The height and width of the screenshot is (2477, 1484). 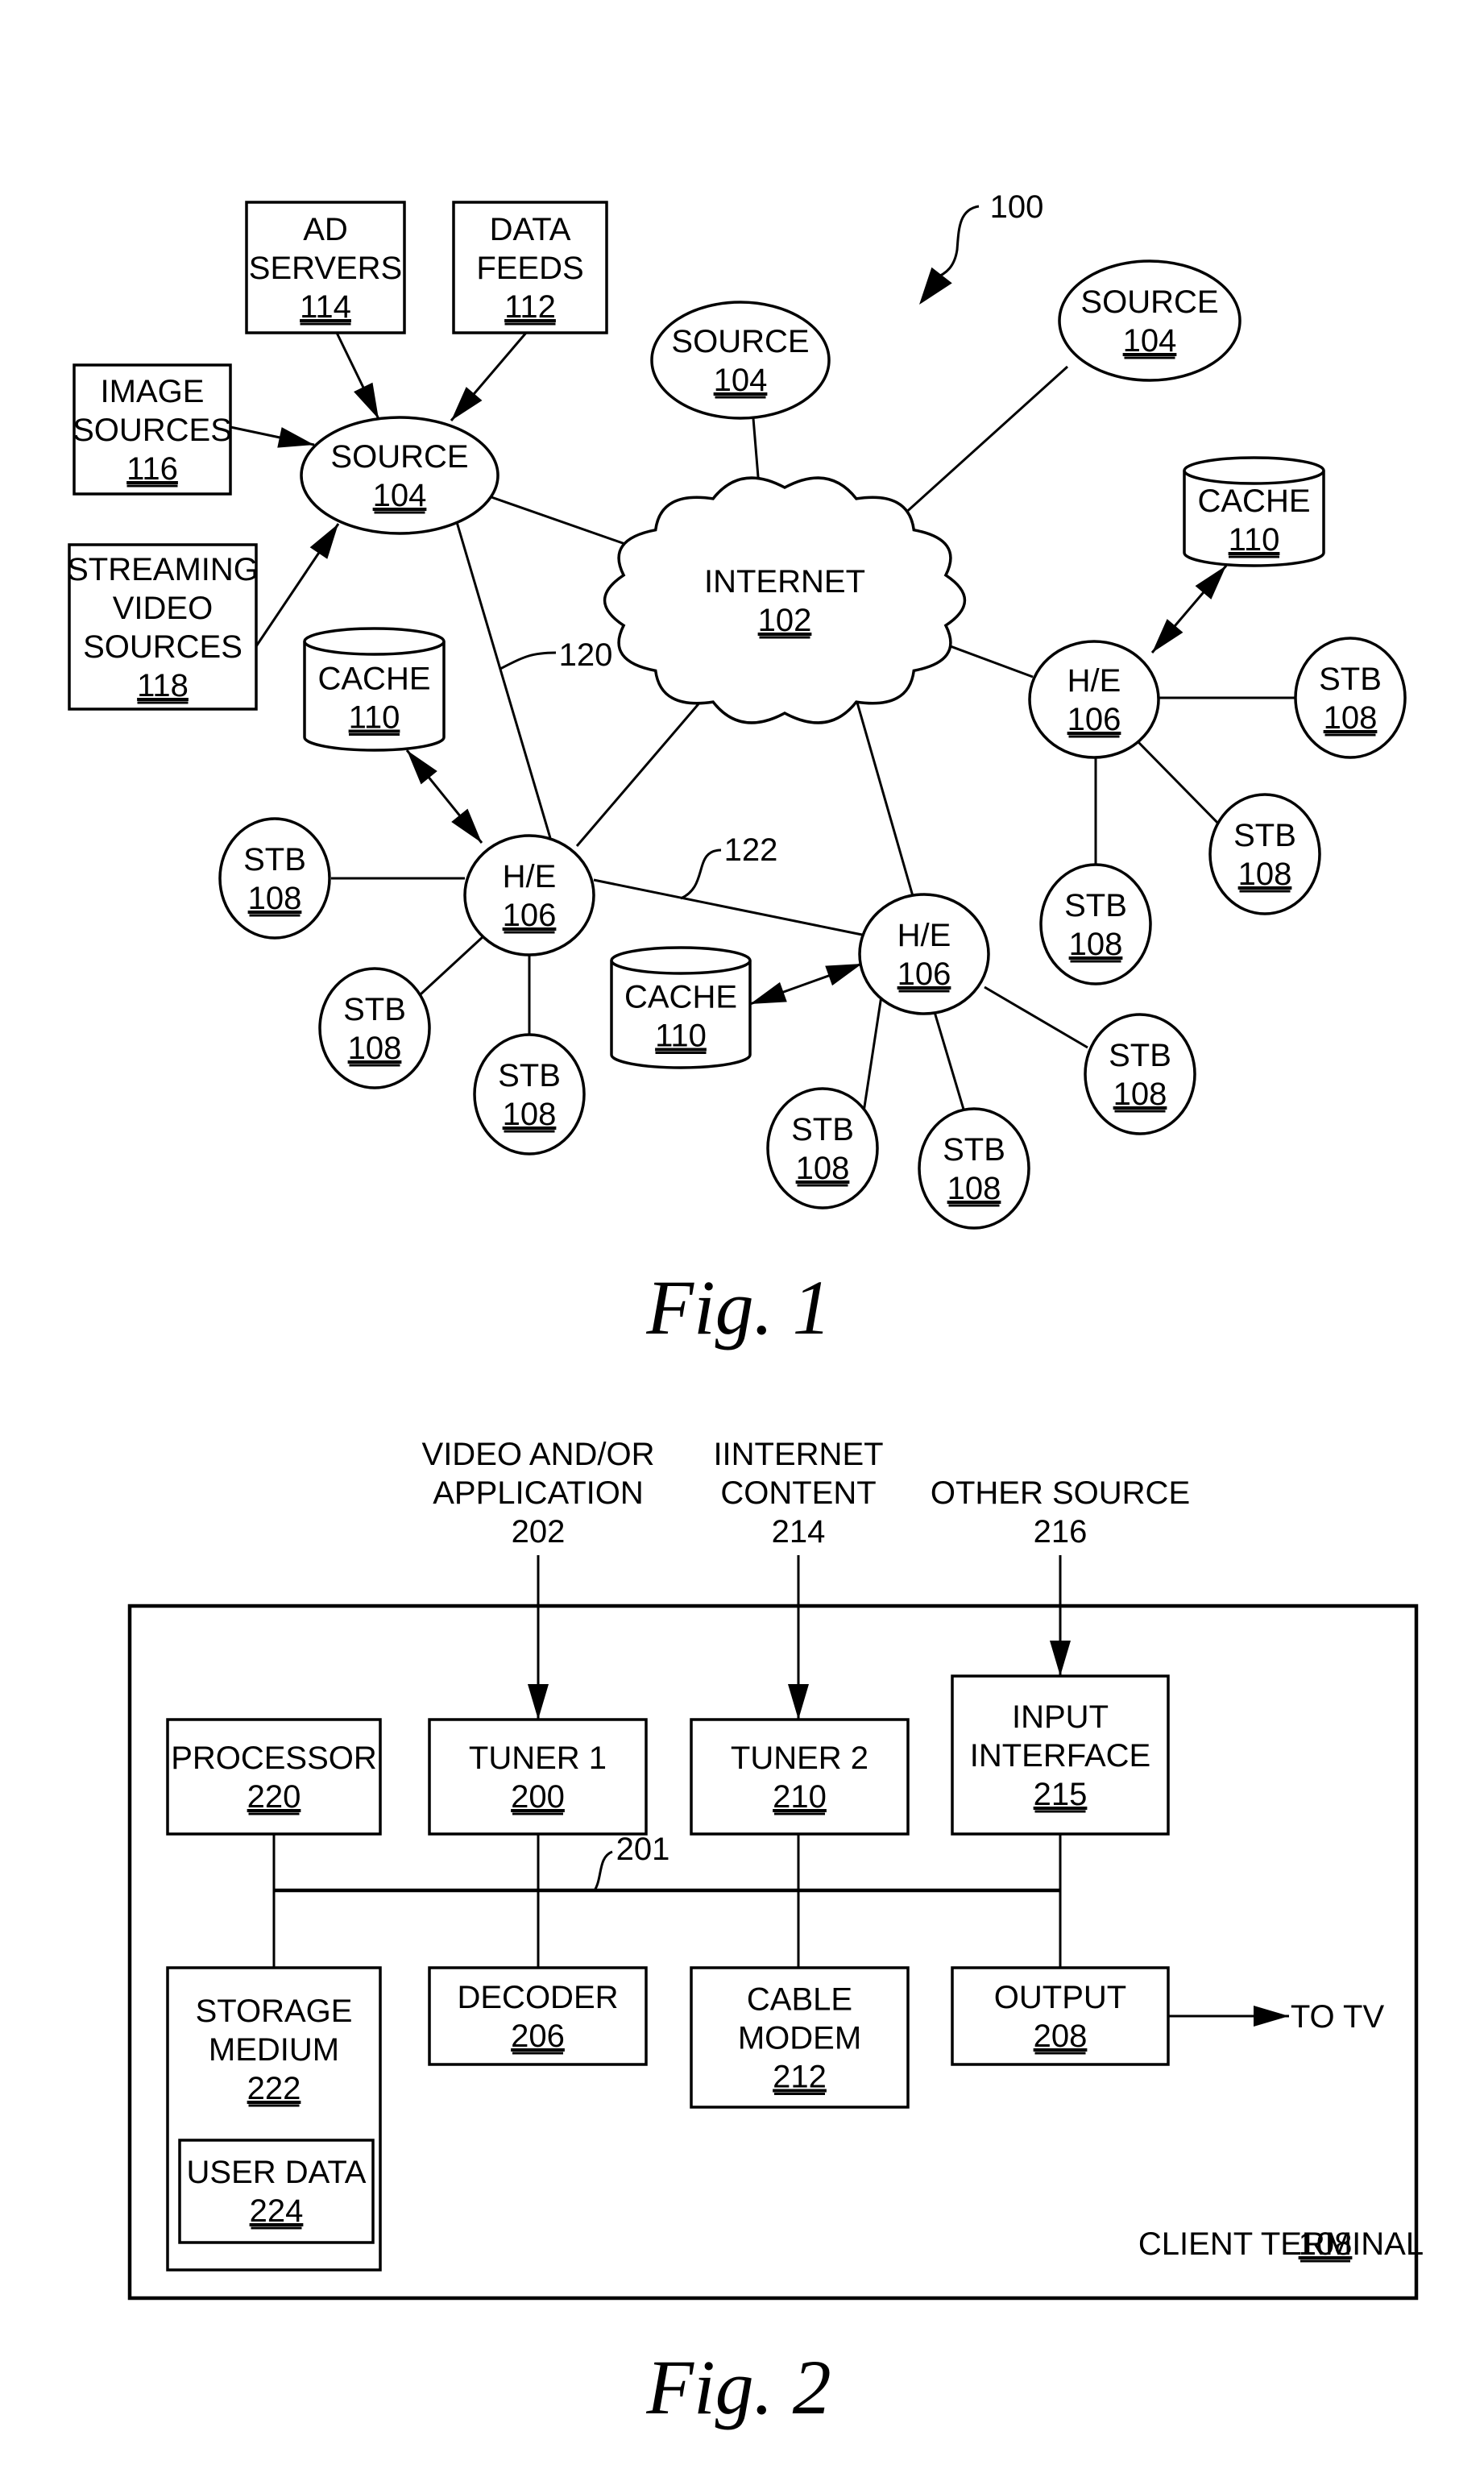 I want to click on label-text: H/E, so click(x=530, y=876).